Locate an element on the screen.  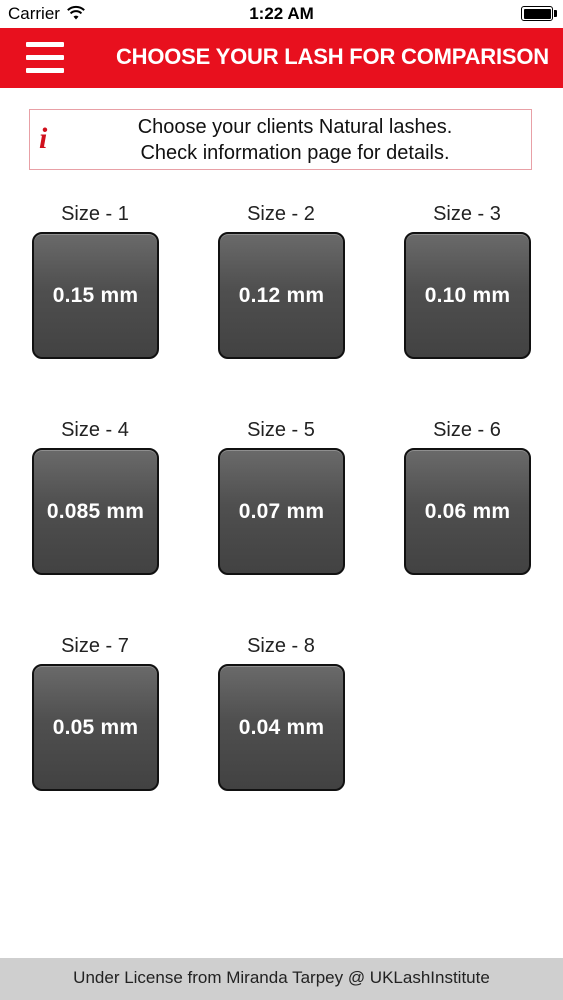
size-value: 0.04 mm is located at coordinates (281, 727).